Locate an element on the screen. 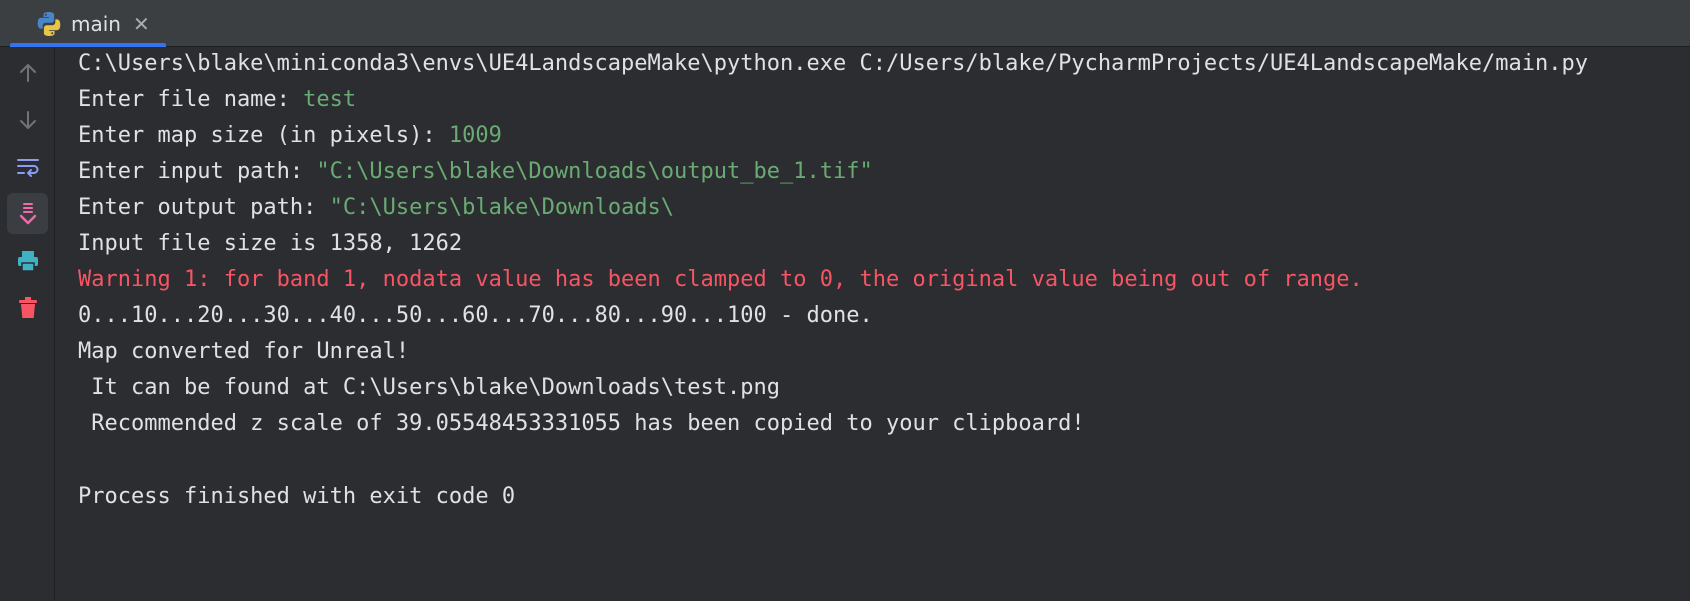 This screenshot has width=1690, height=601. console-toolbar is located at coordinates (27, 324).